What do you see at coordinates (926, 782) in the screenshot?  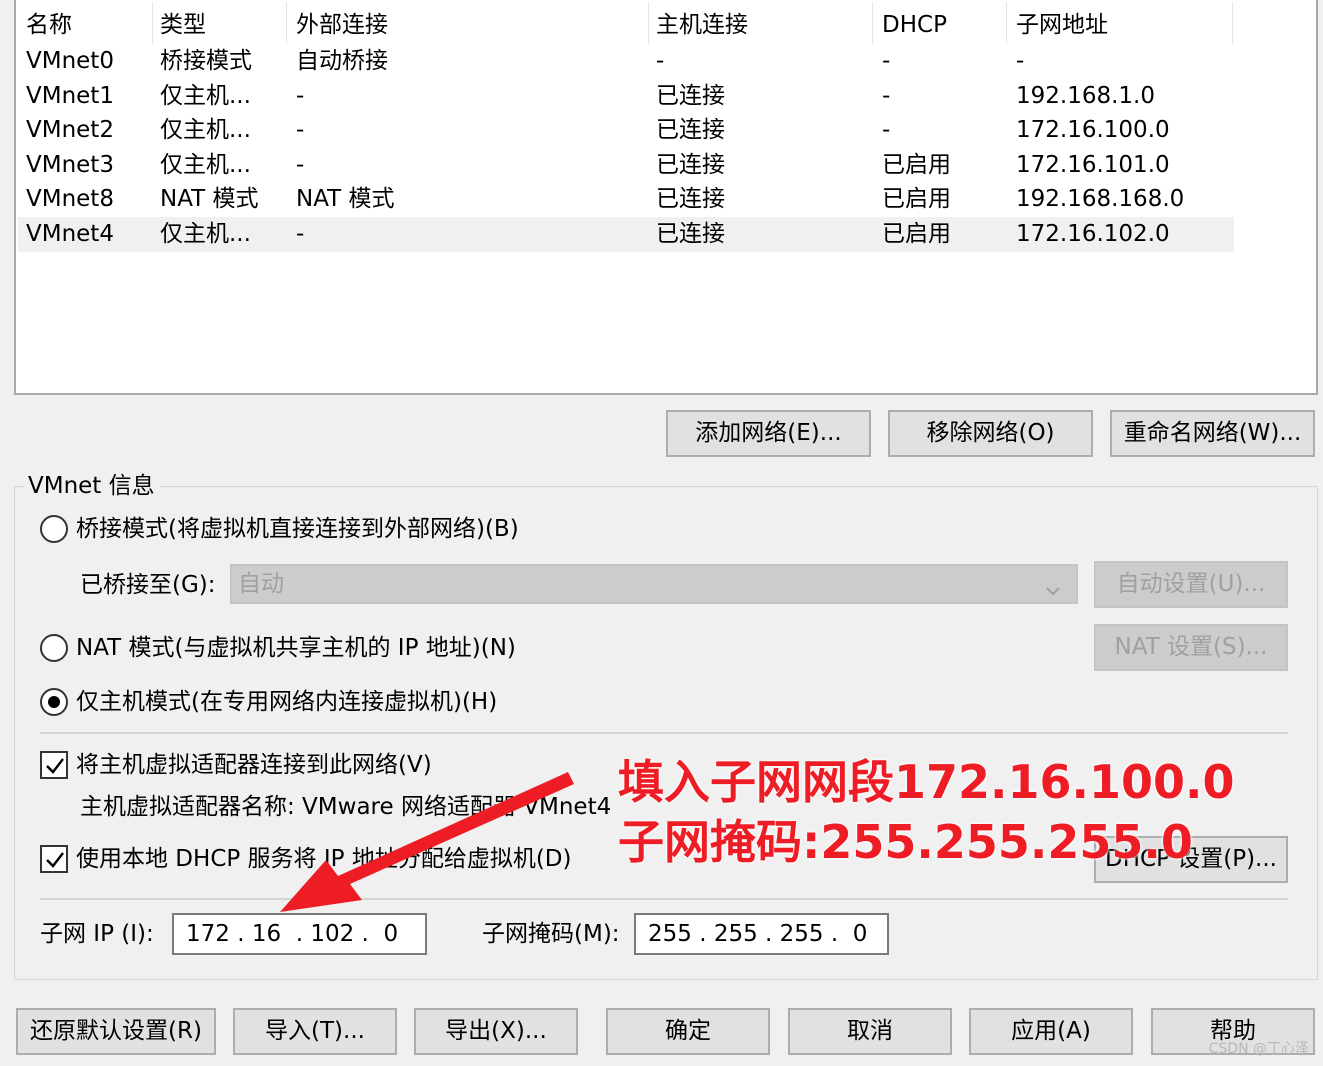 I see `annotation-line-1: 填入子网网段172.16.100.0` at bounding box center [926, 782].